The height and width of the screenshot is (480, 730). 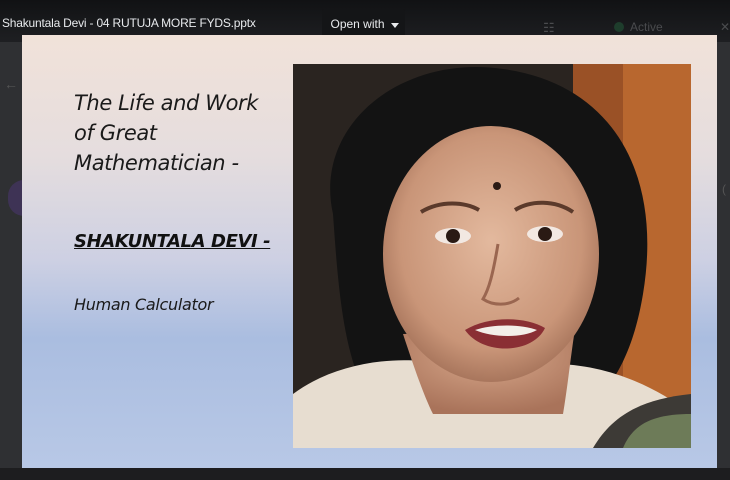 I want to click on back-arrow-icon: ←, so click(x=11, y=84).